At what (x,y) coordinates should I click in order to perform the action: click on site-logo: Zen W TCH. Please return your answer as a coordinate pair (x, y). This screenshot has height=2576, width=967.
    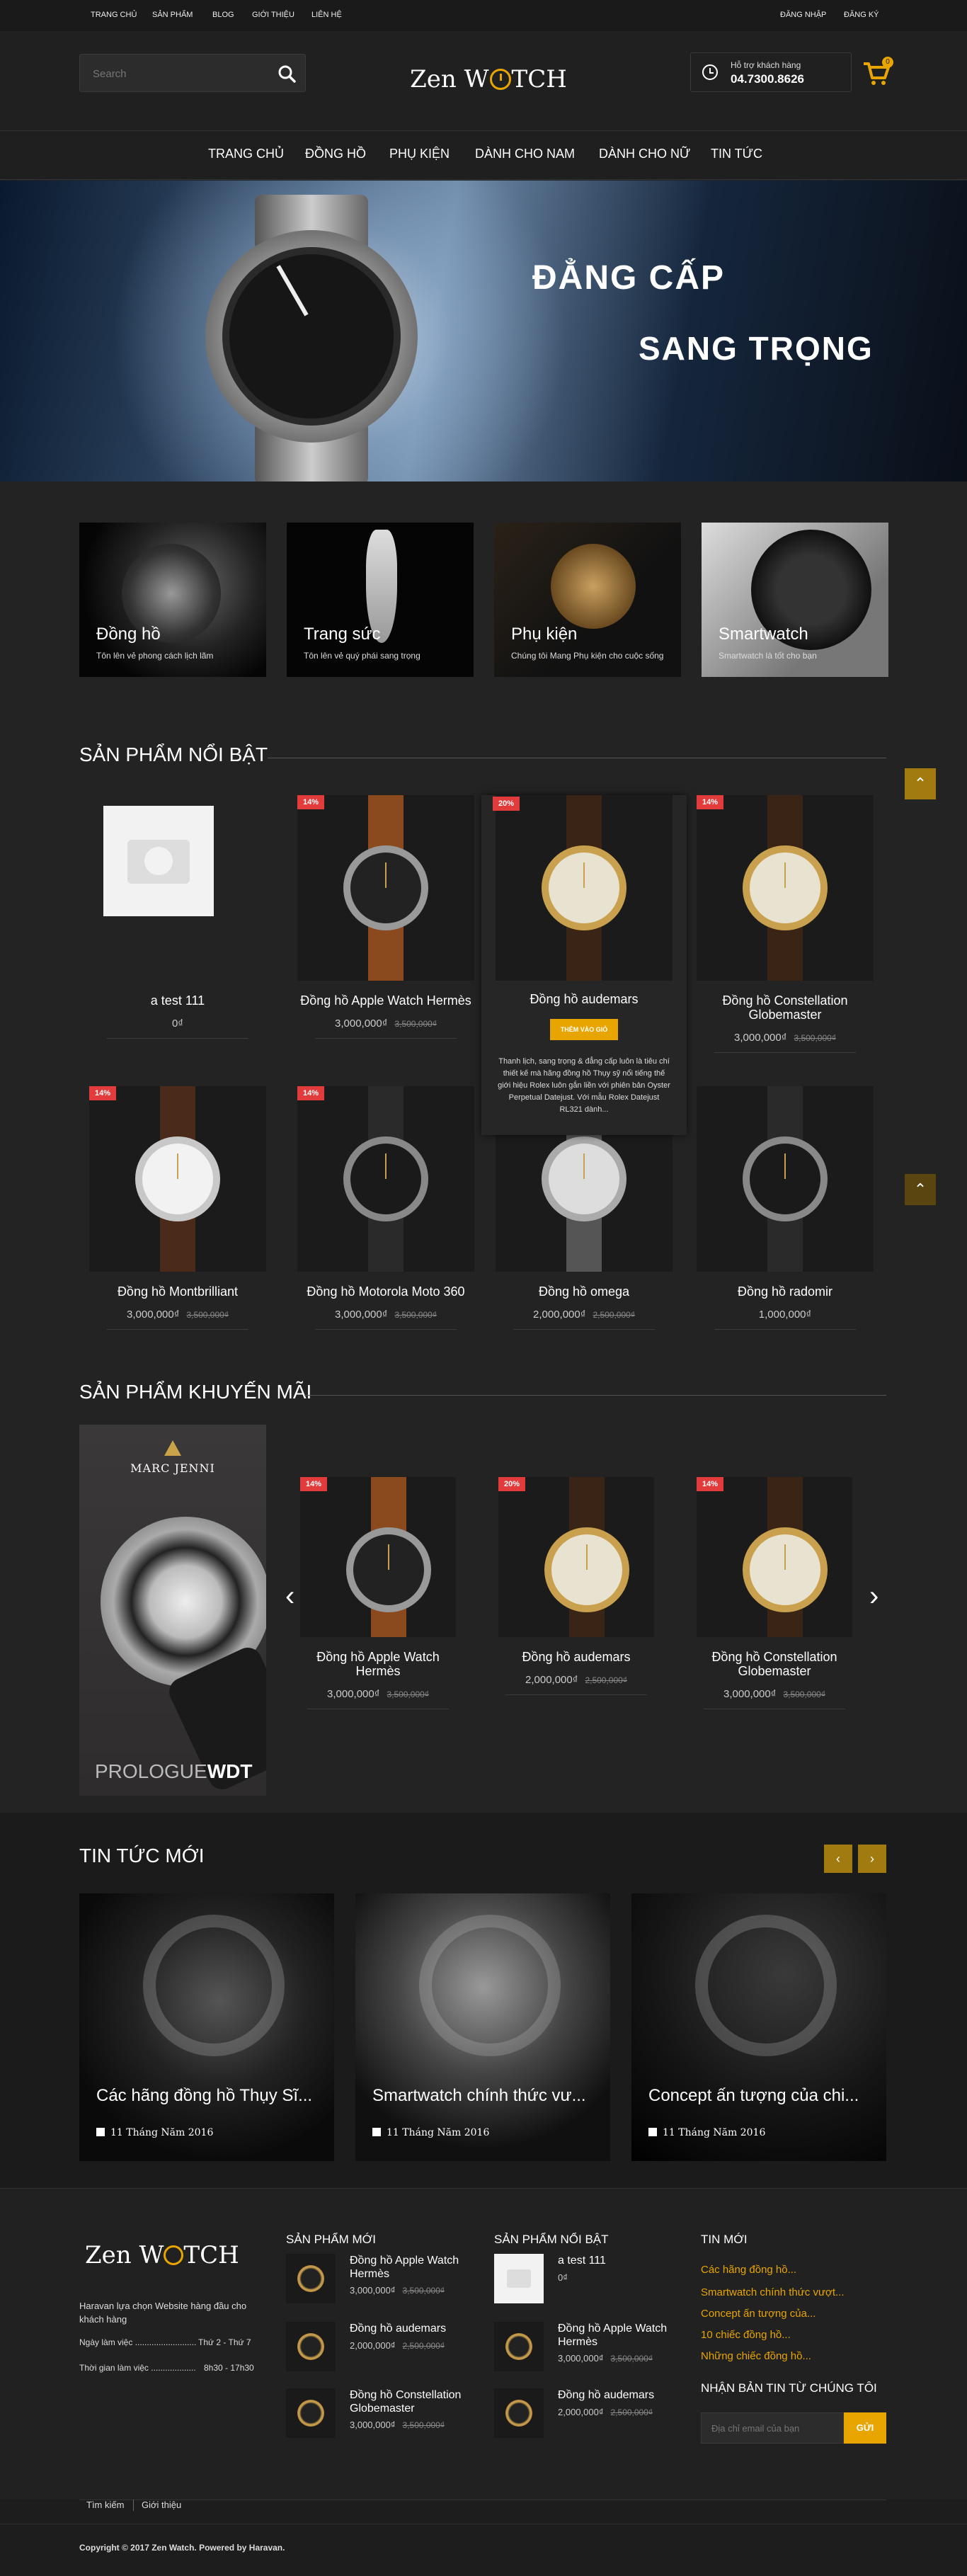
    Looking at the image, I should click on (488, 79).